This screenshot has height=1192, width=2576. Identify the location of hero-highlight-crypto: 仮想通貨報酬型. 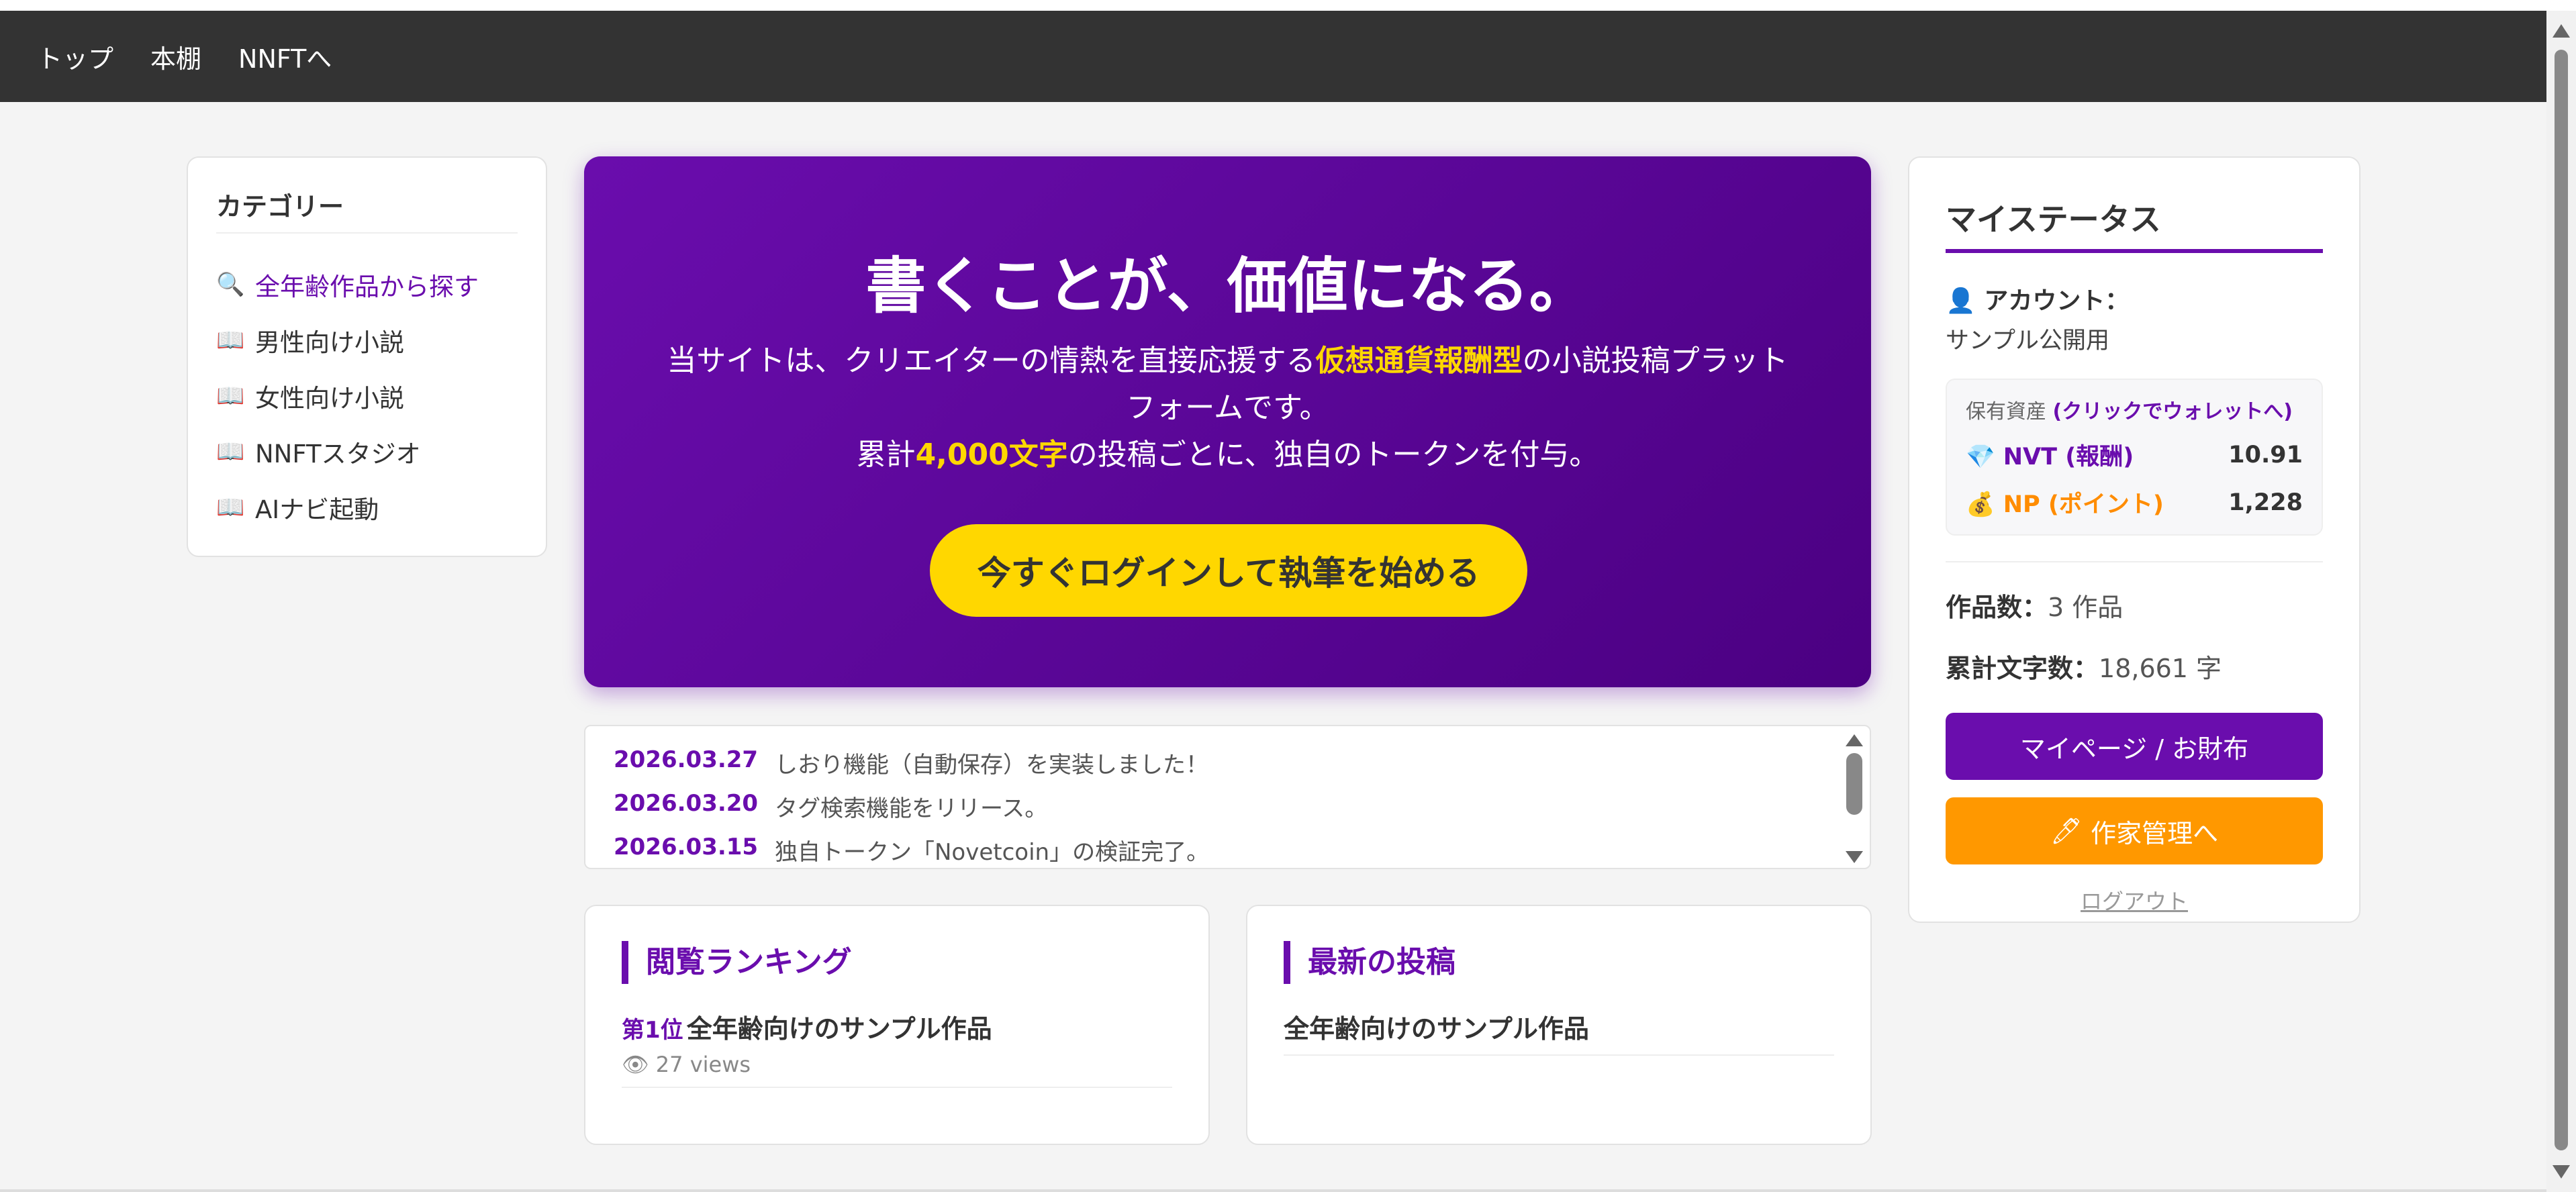
(1419, 361).